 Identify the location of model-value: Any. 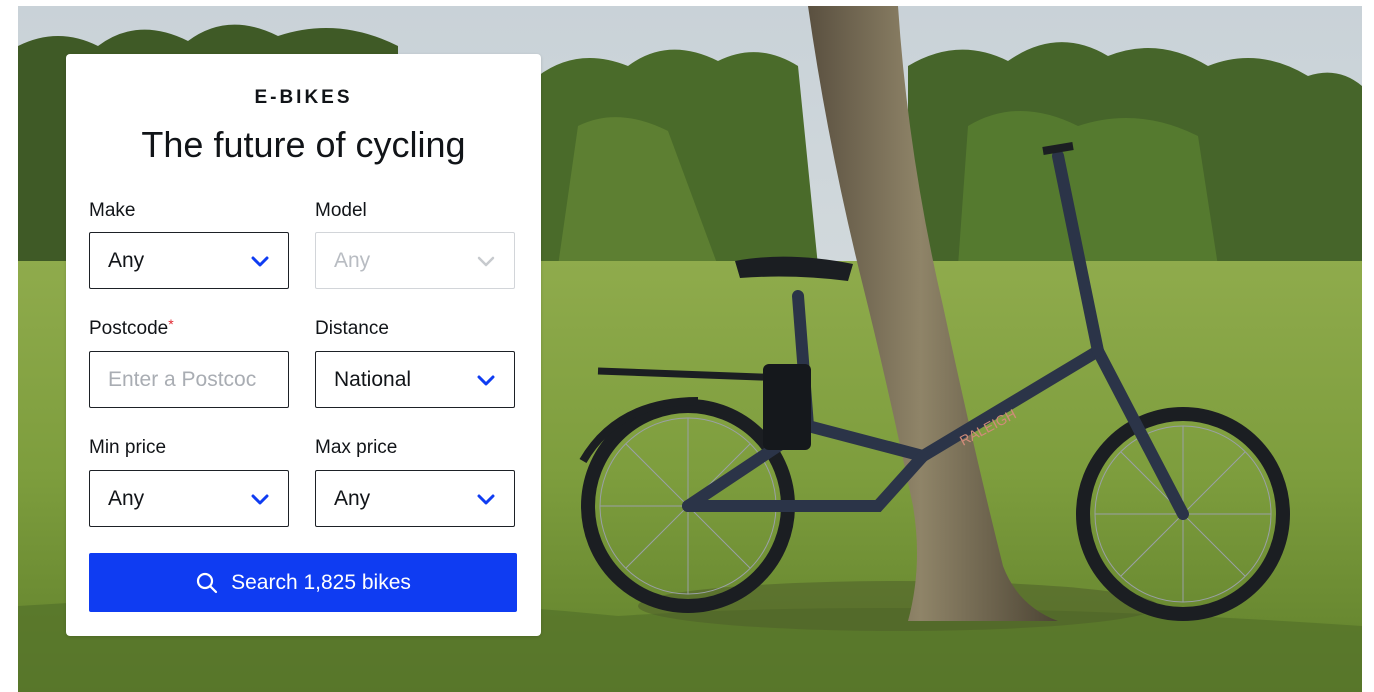
(352, 260).